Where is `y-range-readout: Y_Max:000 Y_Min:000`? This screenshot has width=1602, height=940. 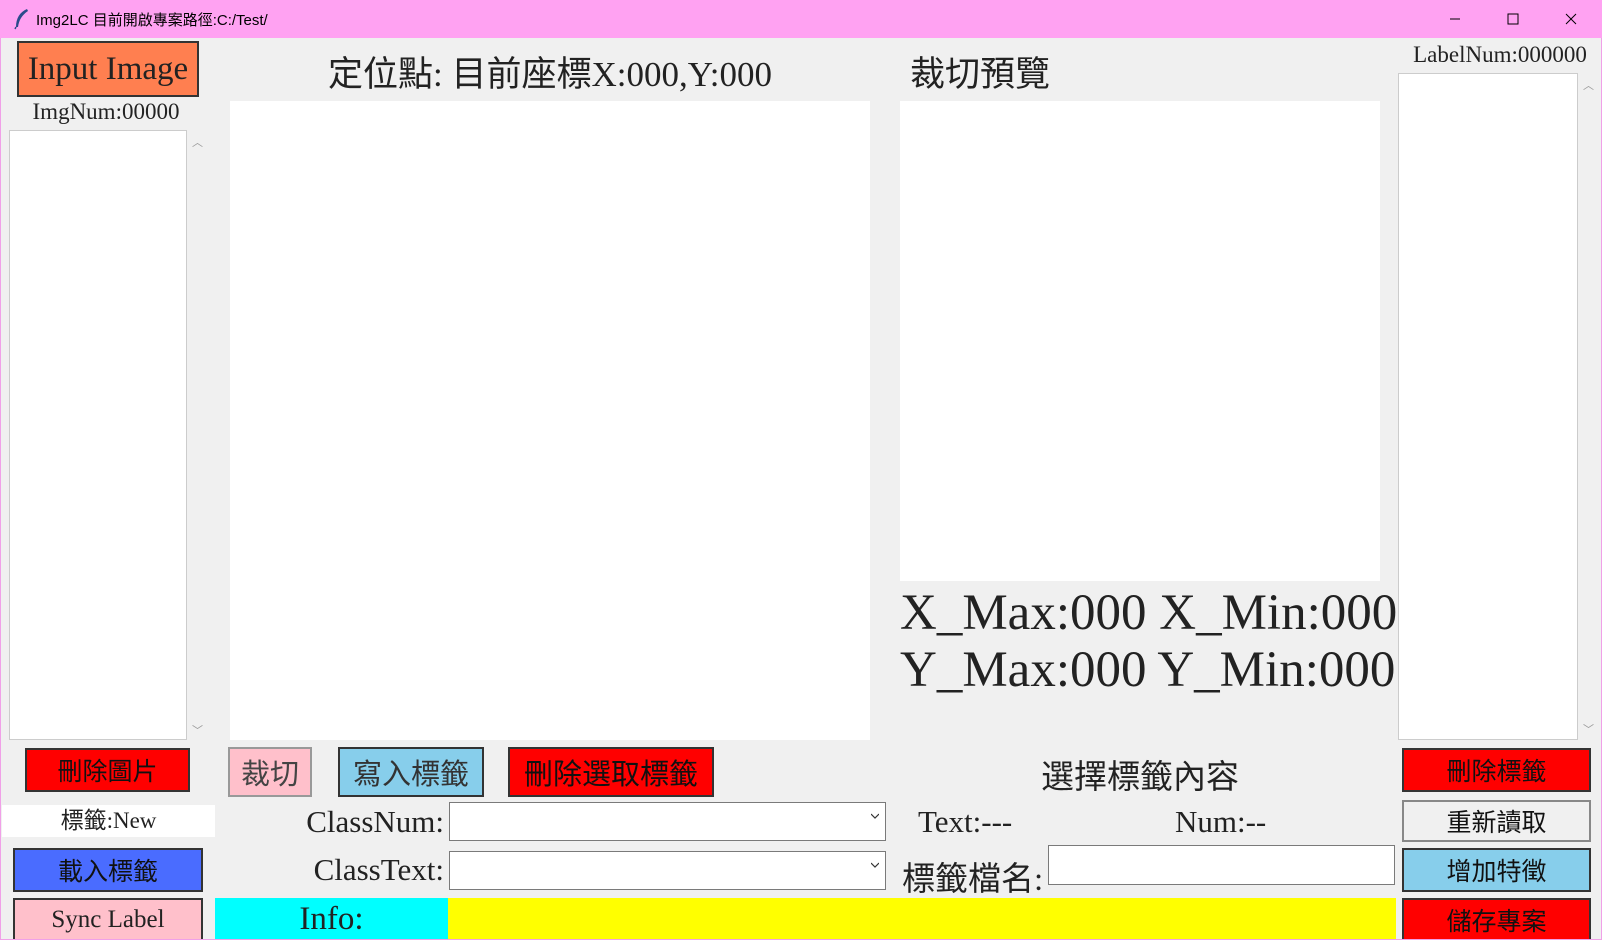
y-range-readout: Y_Max:000 Y_Min:000 is located at coordinates (1148, 670).